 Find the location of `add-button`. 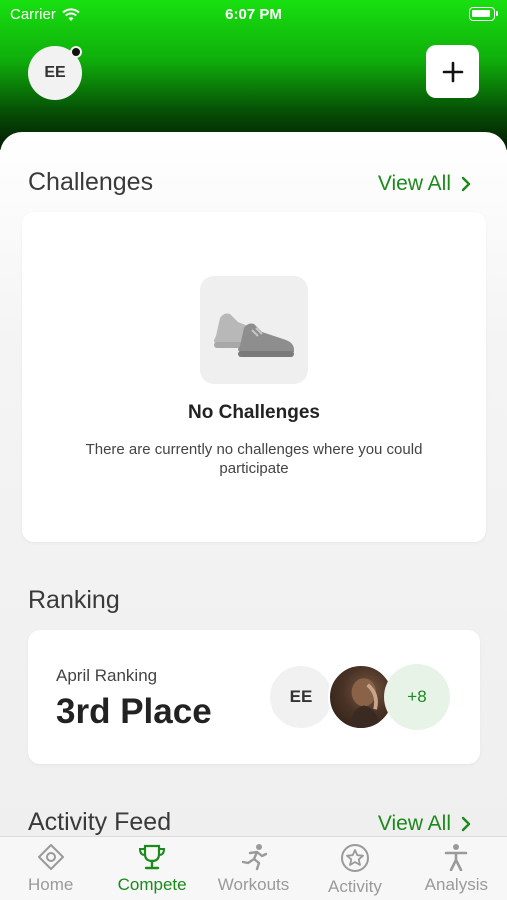

add-button is located at coordinates (452, 71).